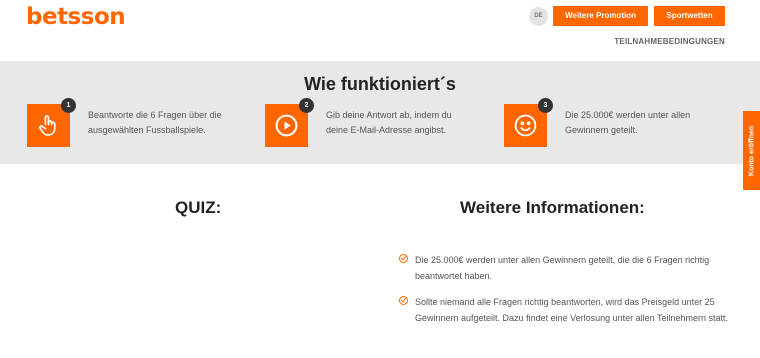 The height and width of the screenshot is (358, 760). What do you see at coordinates (552, 207) in the screenshot?
I see `more-info-title: Weitere Informationen:` at bounding box center [552, 207].